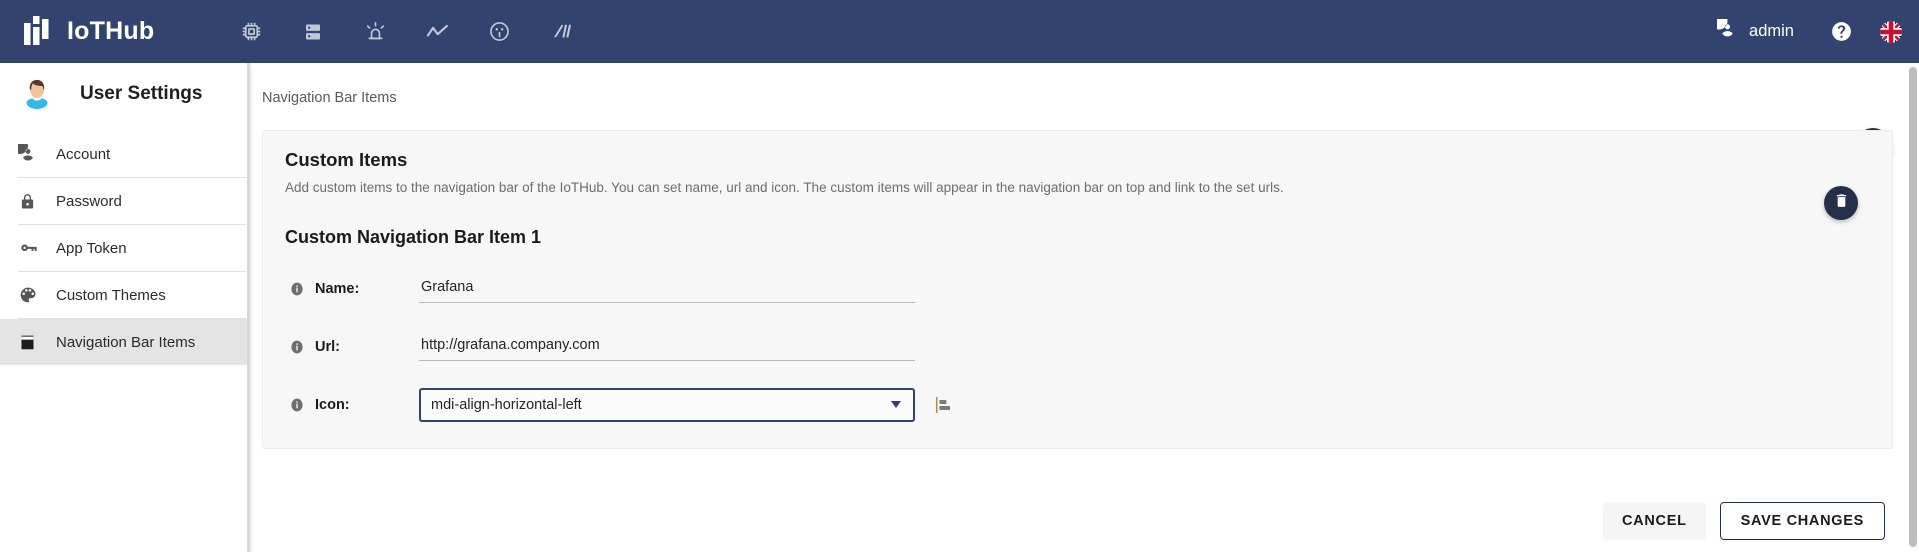 The height and width of the screenshot is (552, 1919). Describe the element at coordinates (141, 93) in the screenshot. I see `sidebar-title: User Settings` at that location.